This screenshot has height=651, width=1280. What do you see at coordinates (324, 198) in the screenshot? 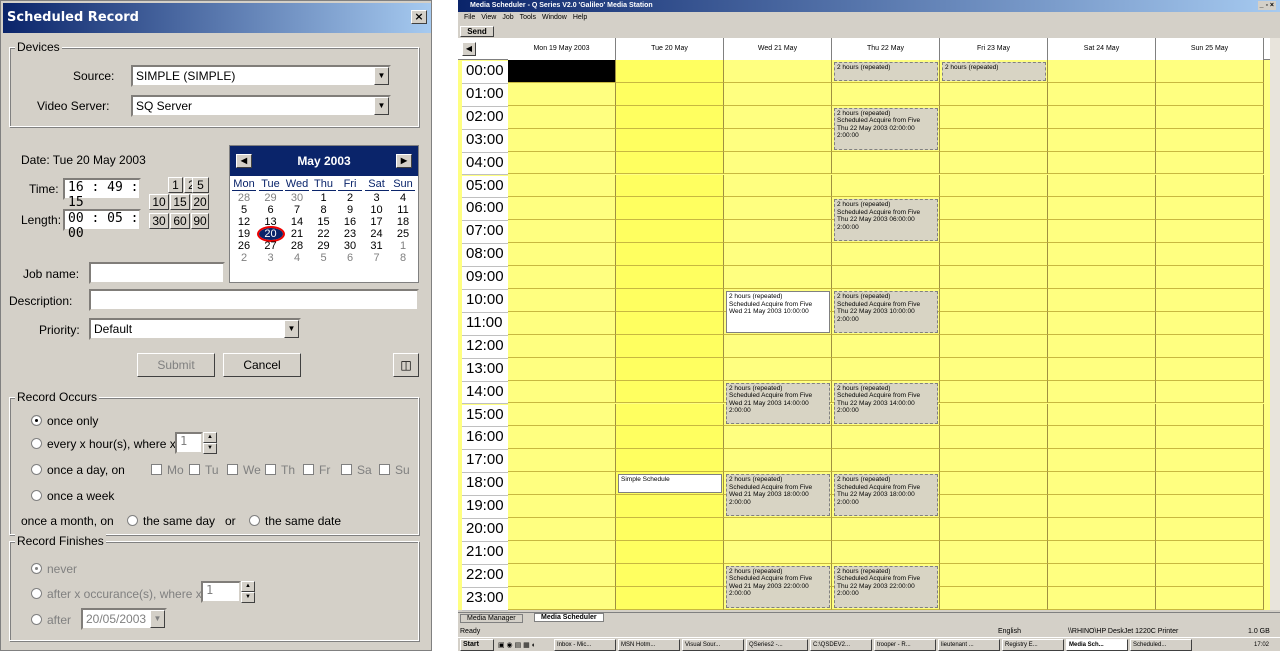
I see `calendar-day: 1` at bounding box center [324, 198].